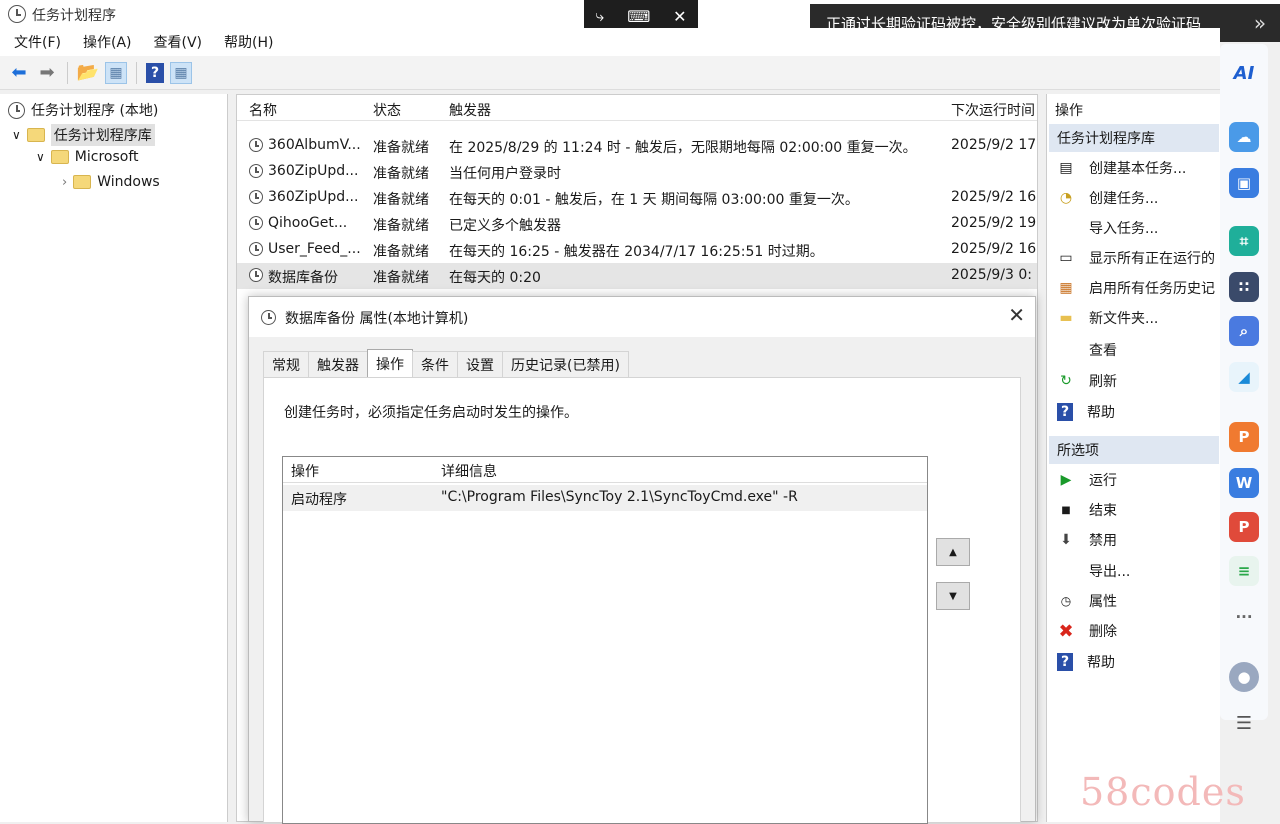 The width and height of the screenshot is (1280, 824). Describe the element at coordinates (994, 110) in the screenshot. I see `column-next-run: 下次运行时间` at that location.